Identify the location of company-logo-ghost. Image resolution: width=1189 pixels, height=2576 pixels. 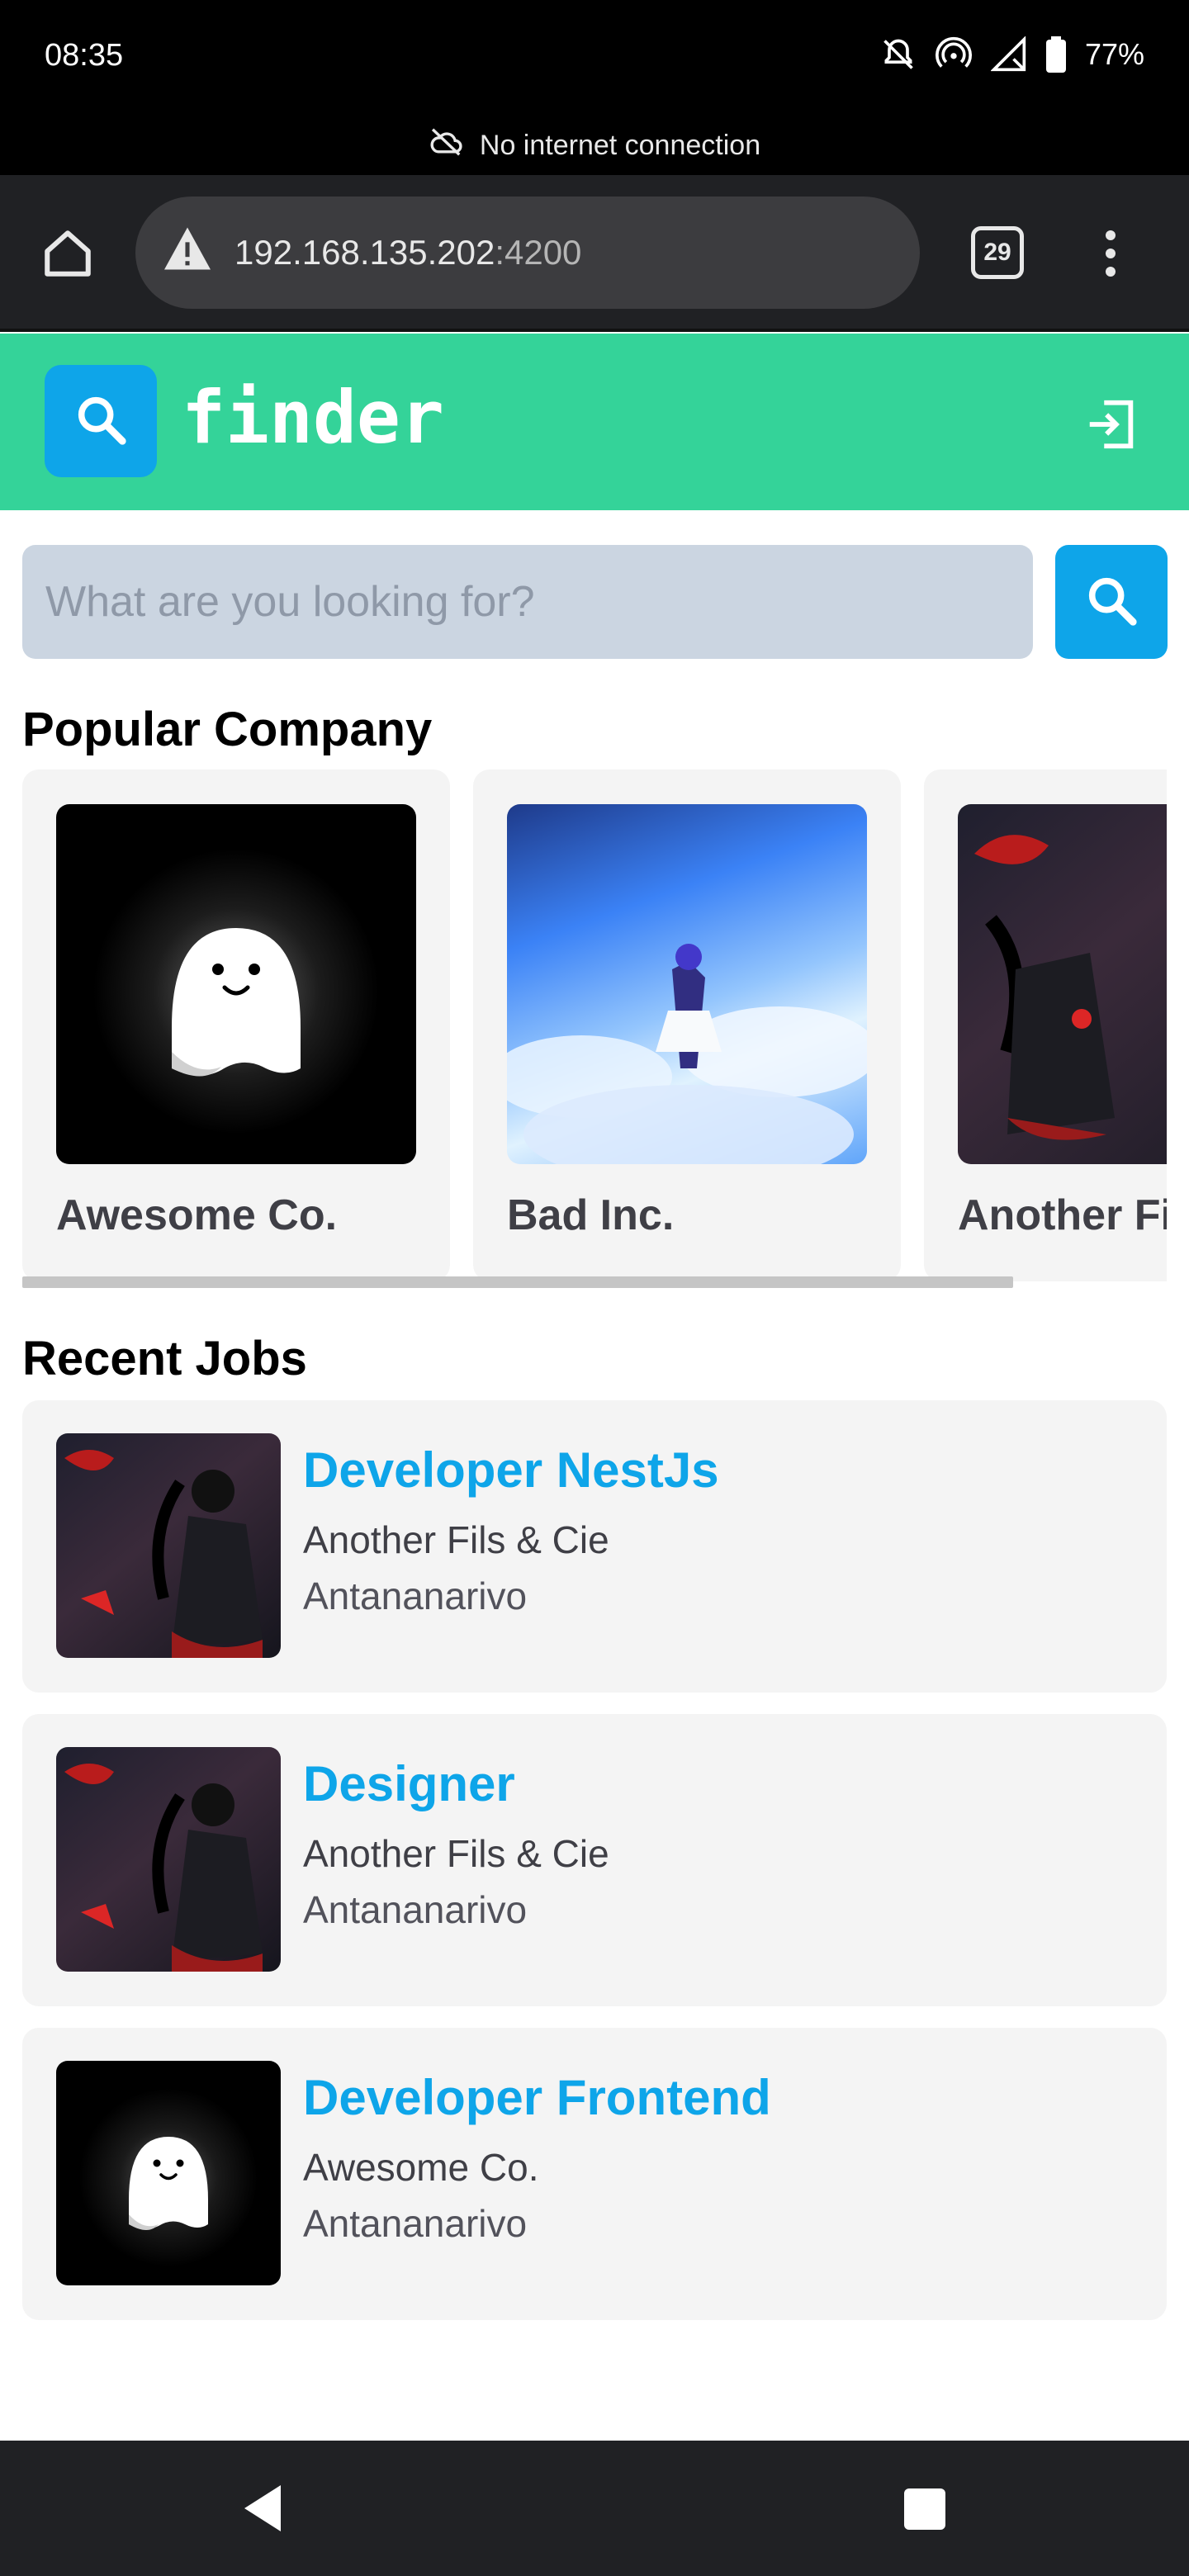
(236, 984).